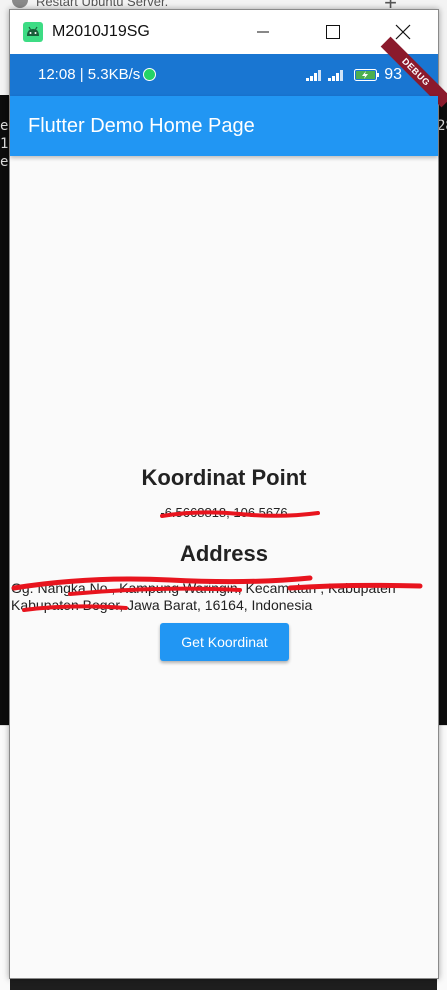  Describe the element at coordinates (367, 75) in the screenshot. I see `battery-charging-icon` at that location.